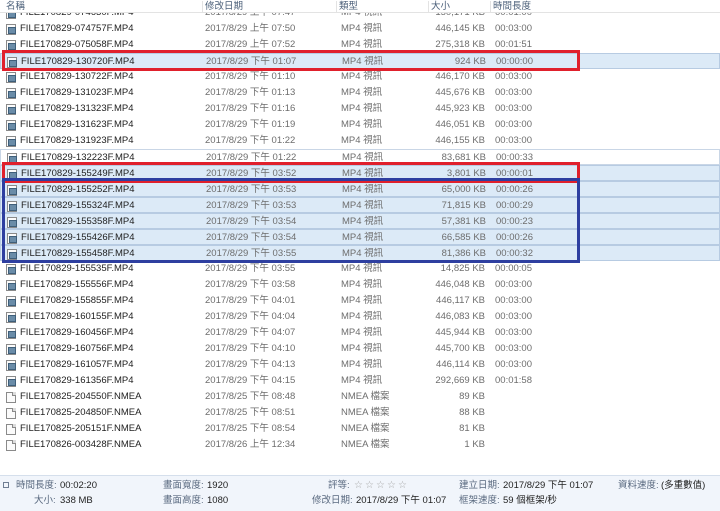 This screenshot has width=720, height=511. What do you see at coordinates (81, 396) in the screenshot?
I see `file-name: FILE170825-204550F.NMEA` at bounding box center [81, 396].